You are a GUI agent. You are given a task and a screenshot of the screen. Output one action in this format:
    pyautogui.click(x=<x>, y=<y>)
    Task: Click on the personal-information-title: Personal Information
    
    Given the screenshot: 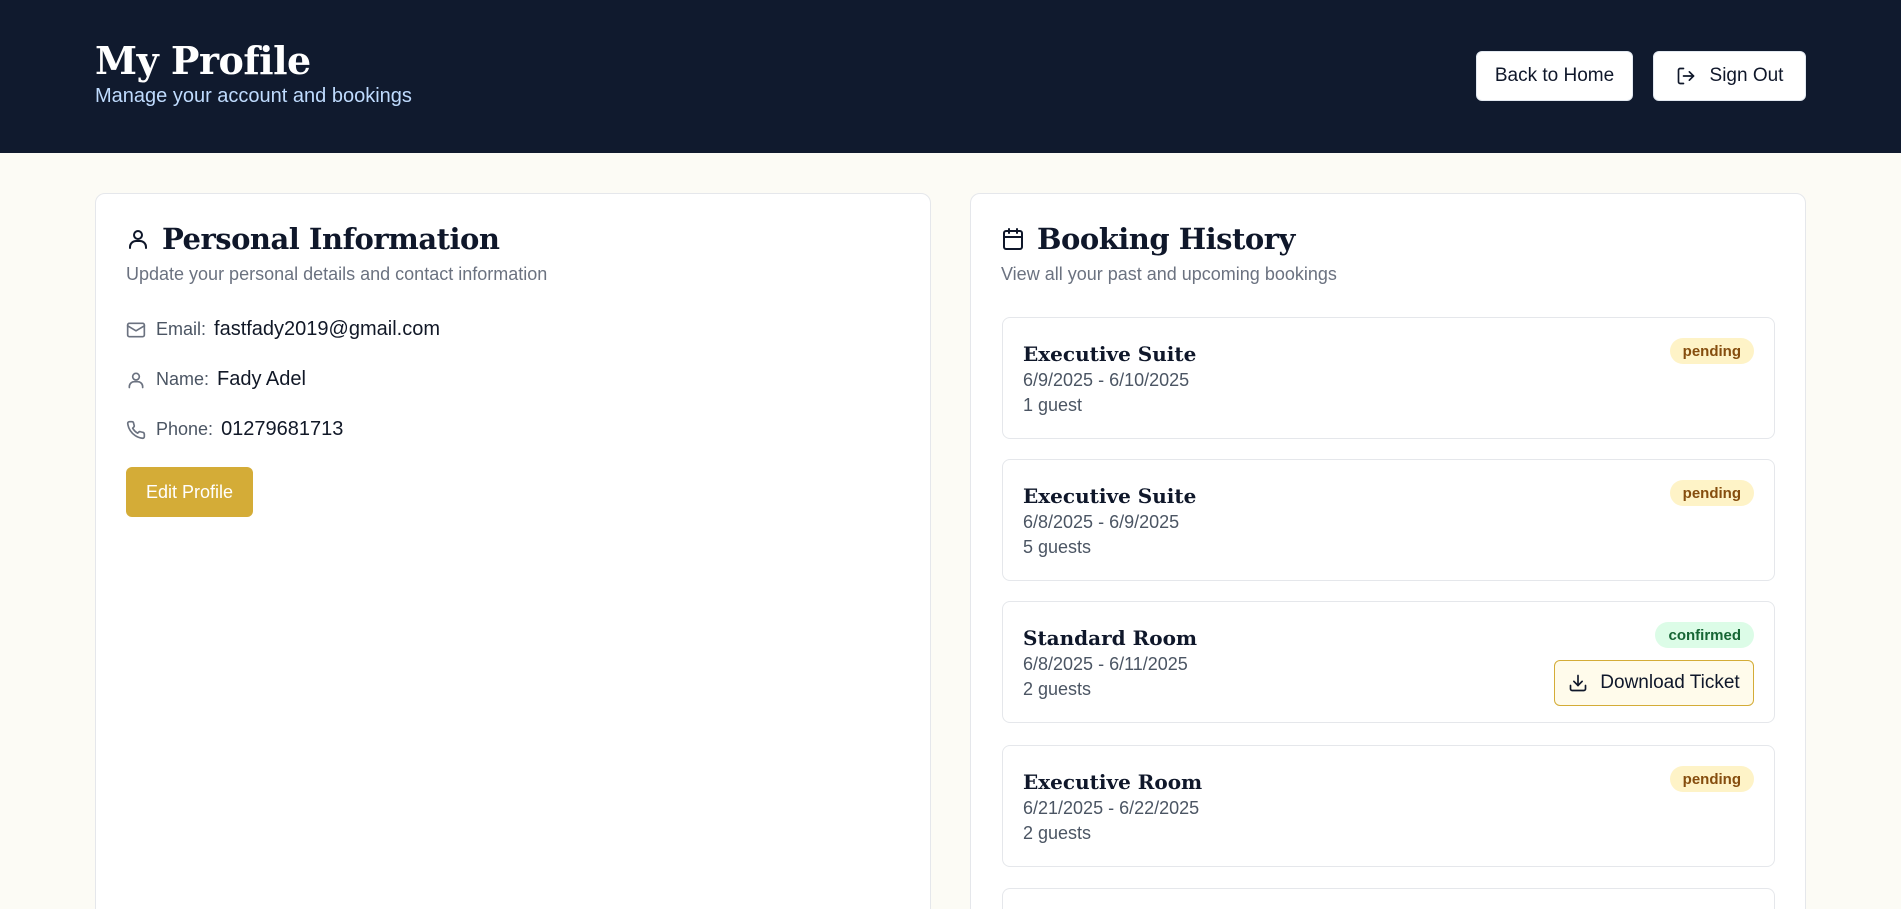 What is the action you would take?
    pyautogui.click(x=331, y=239)
    